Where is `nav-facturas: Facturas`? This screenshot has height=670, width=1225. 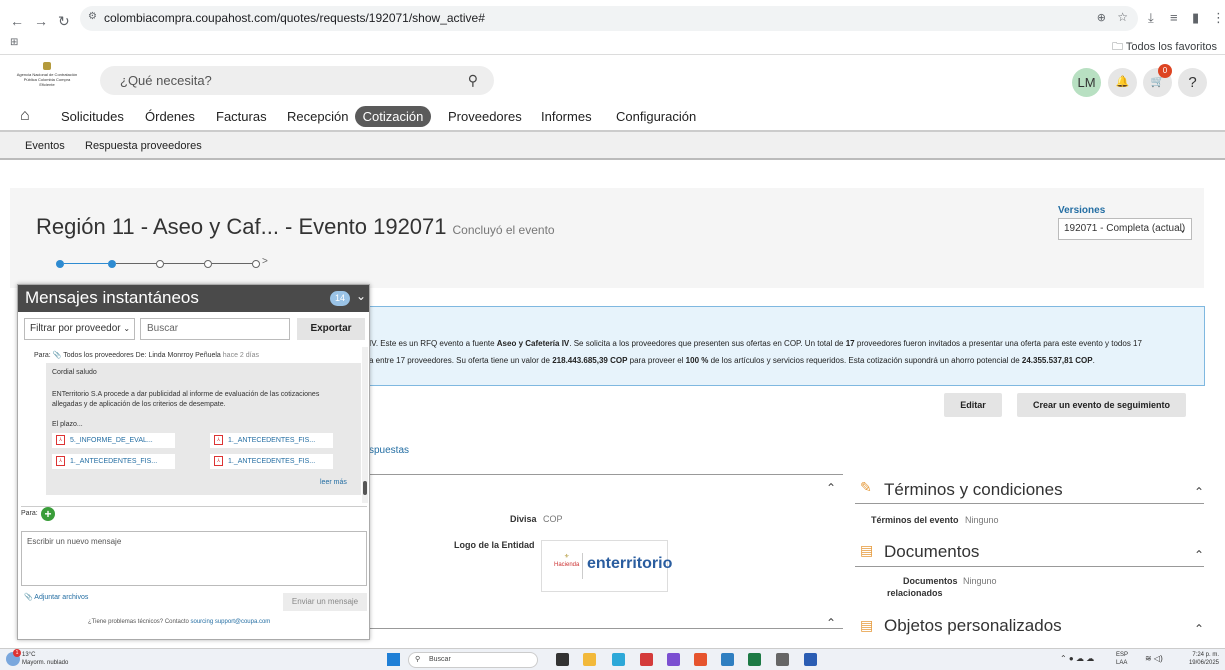 nav-facturas: Facturas is located at coordinates (241, 116).